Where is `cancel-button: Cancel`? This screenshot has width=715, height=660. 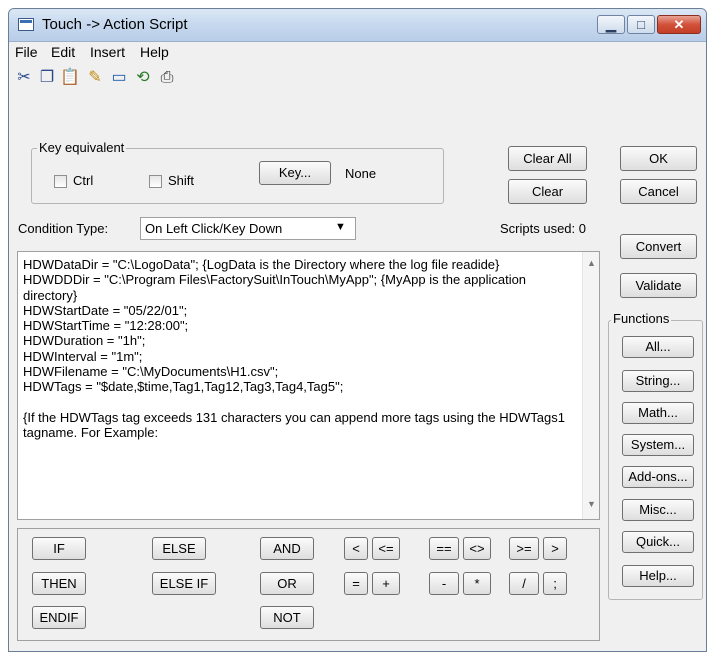
cancel-button: Cancel is located at coordinates (658, 191).